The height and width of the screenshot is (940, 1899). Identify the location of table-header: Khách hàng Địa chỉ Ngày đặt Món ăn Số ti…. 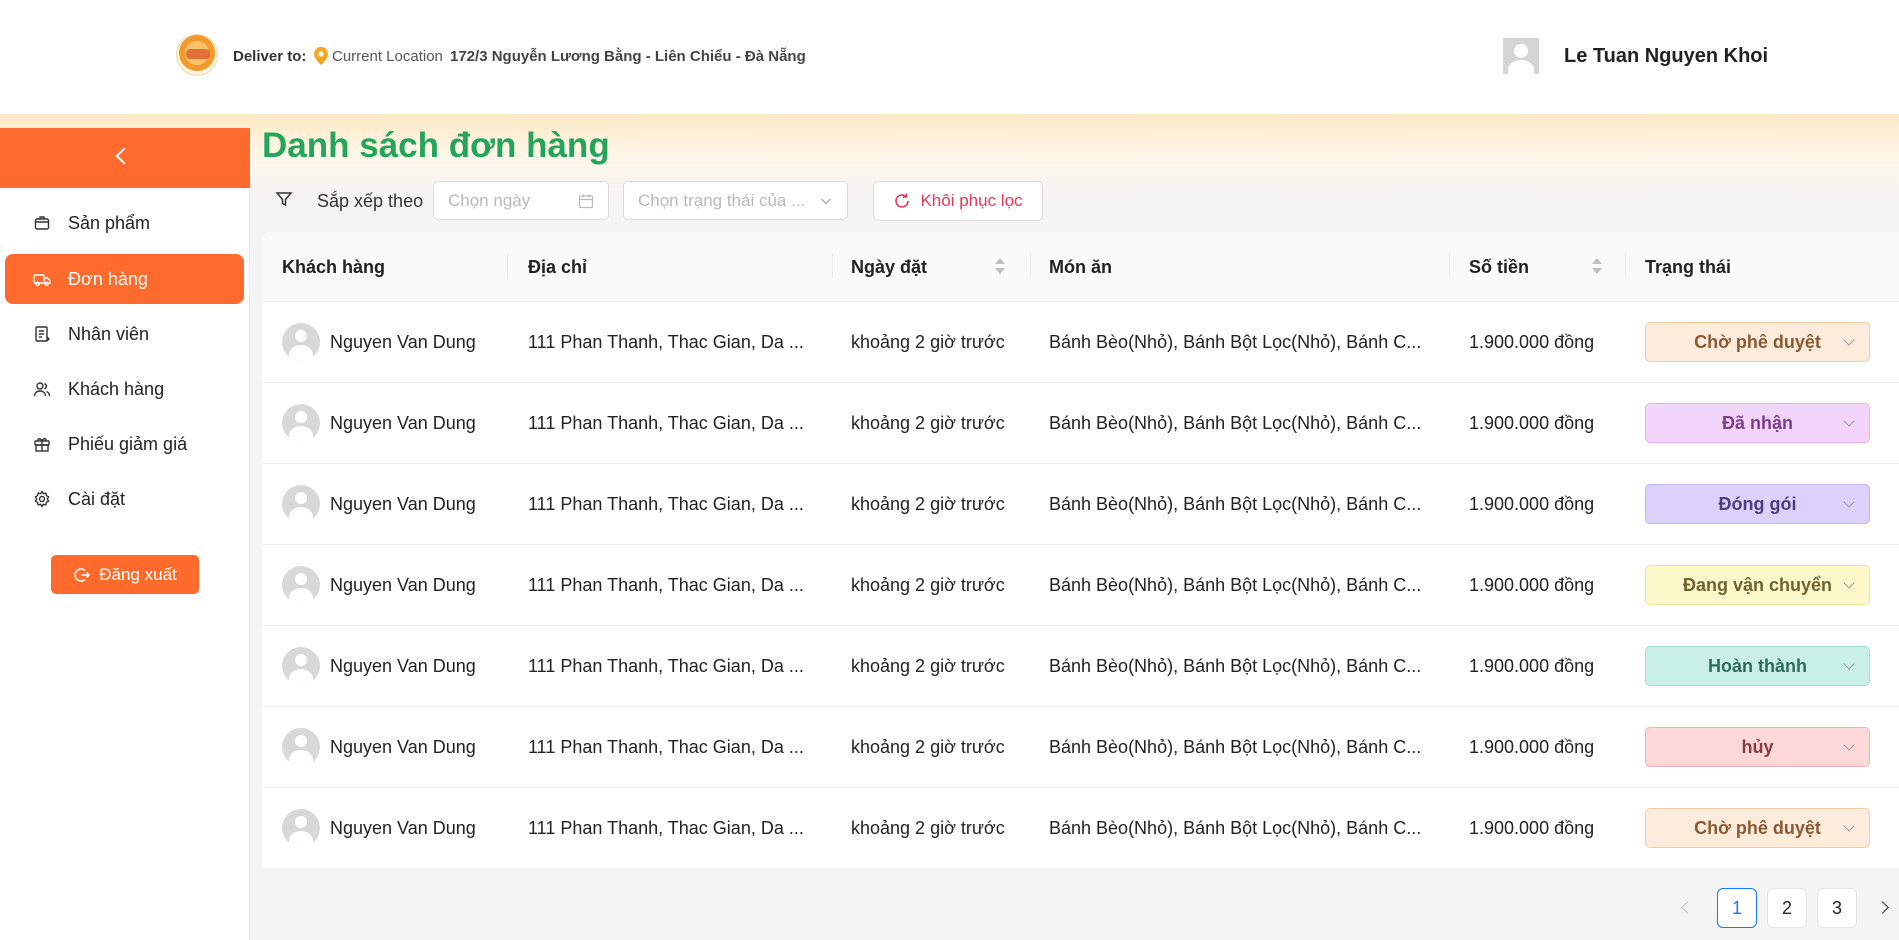
(1080, 267).